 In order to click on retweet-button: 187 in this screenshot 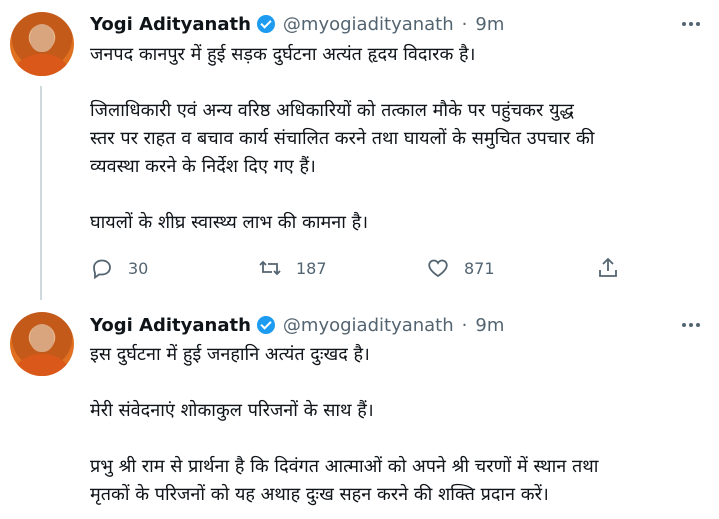, I will do `click(292, 268)`.